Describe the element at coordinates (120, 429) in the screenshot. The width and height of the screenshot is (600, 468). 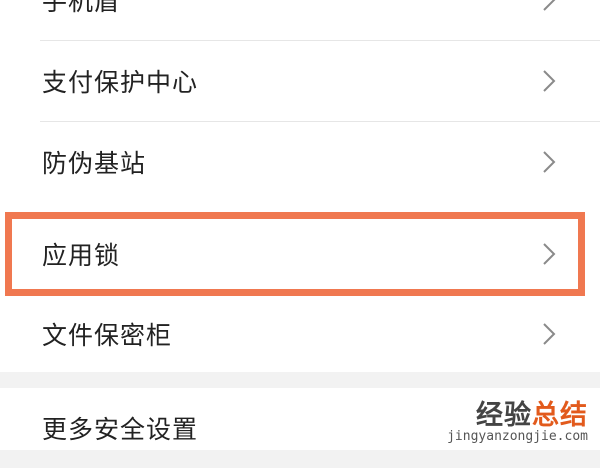
I see `menu-item-label: 更多安全设置` at that location.